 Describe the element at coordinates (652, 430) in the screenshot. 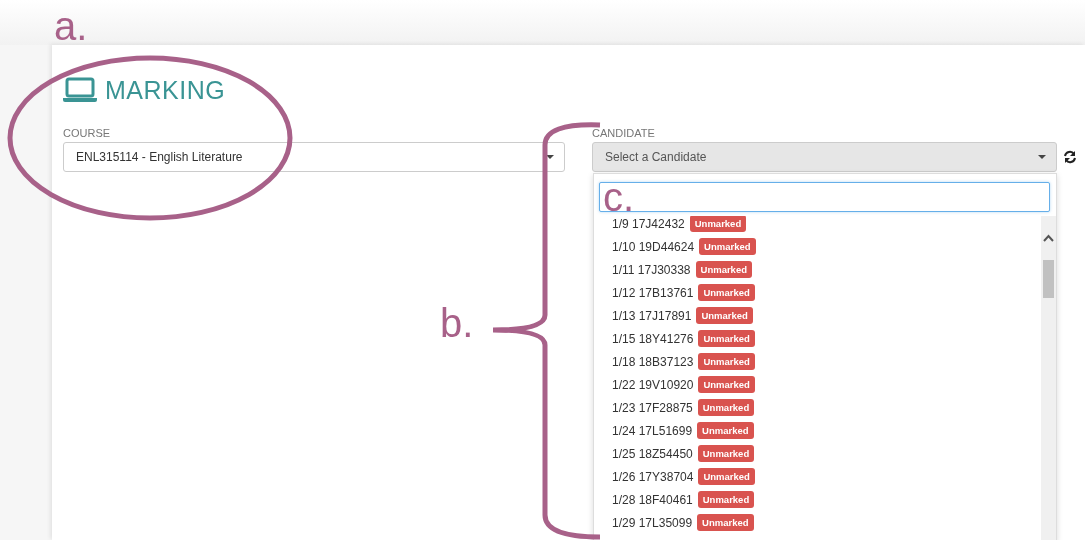

I see `candidate-name: 1/24 17L51699` at that location.